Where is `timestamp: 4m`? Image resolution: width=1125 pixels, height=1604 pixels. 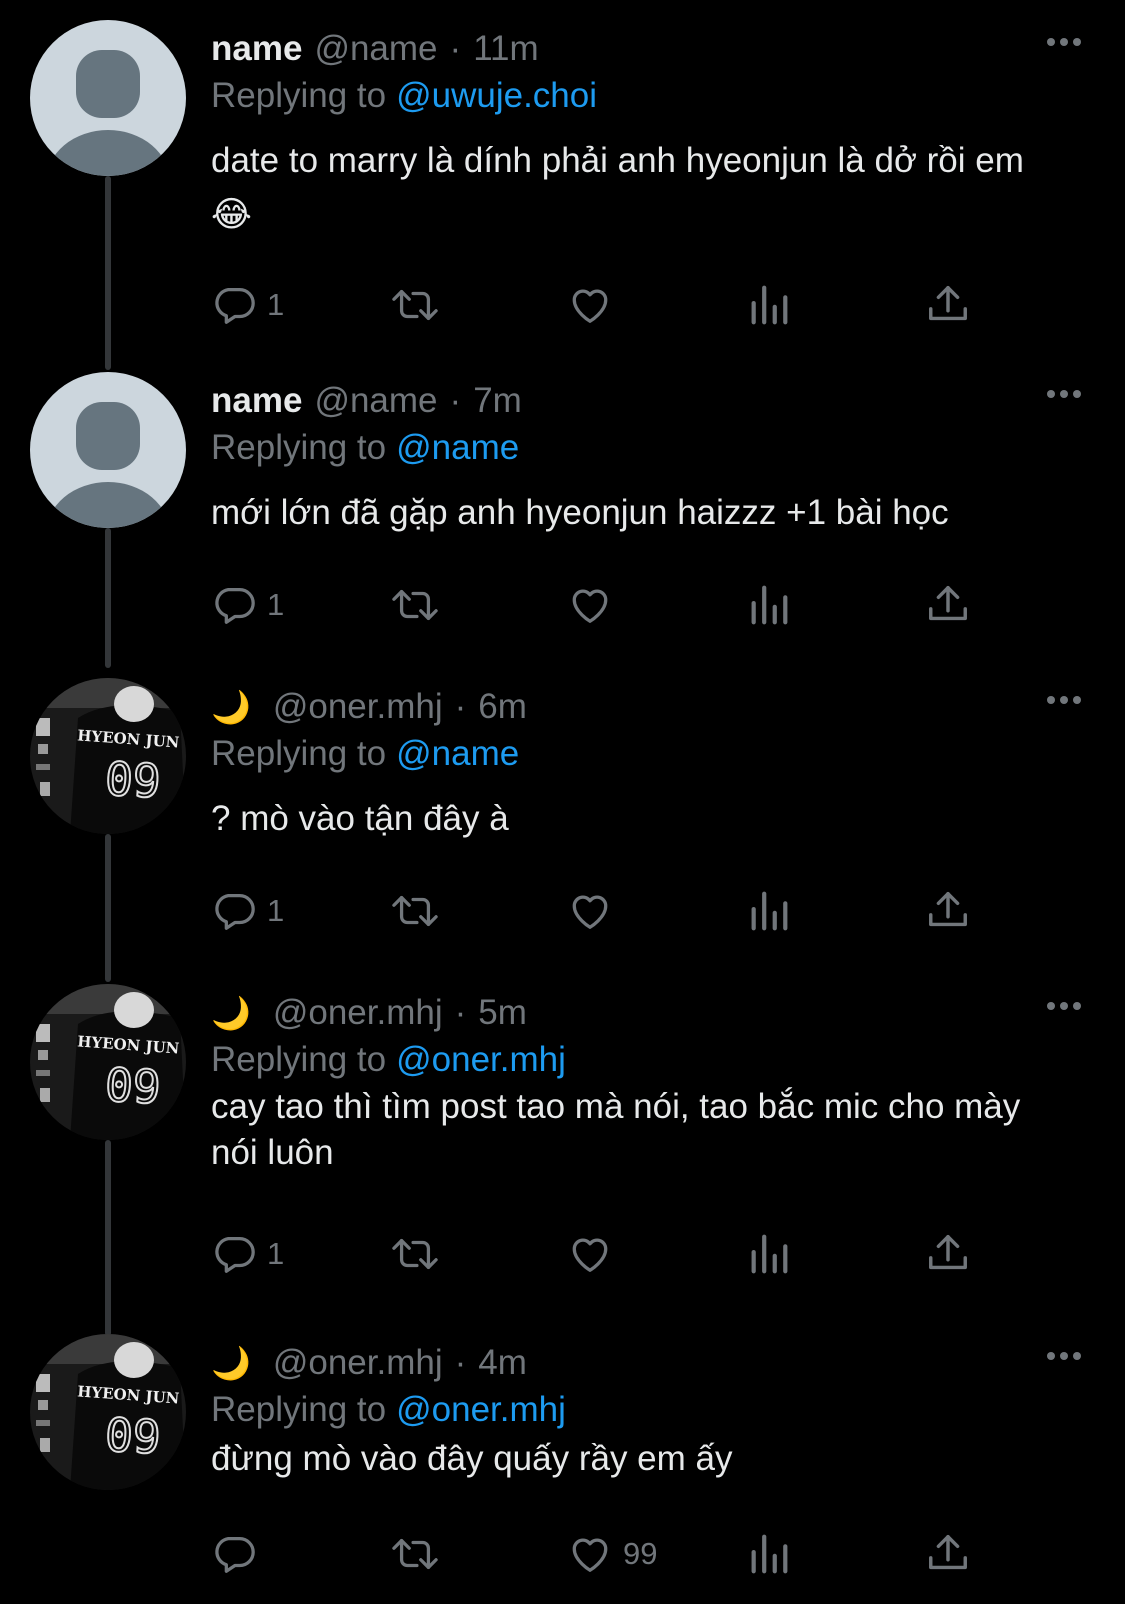
timestamp: 4m is located at coordinates (502, 1363).